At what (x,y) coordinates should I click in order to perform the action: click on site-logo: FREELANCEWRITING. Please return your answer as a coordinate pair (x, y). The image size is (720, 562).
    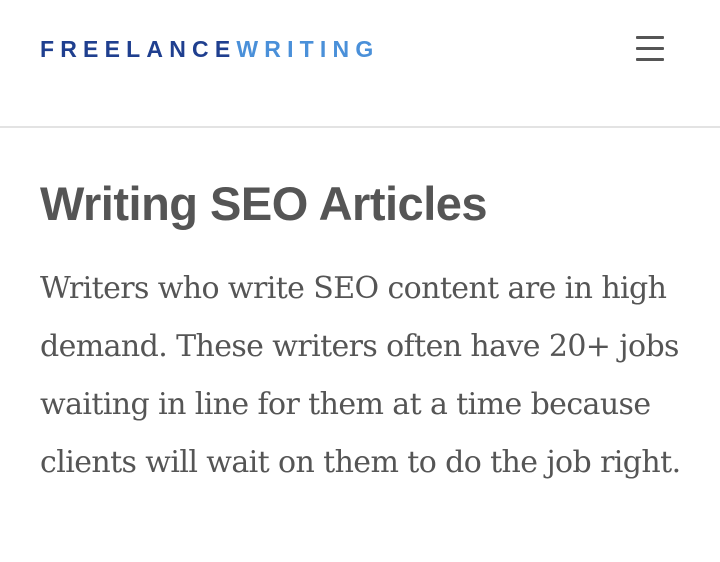
    Looking at the image, I should click on (209, 49).